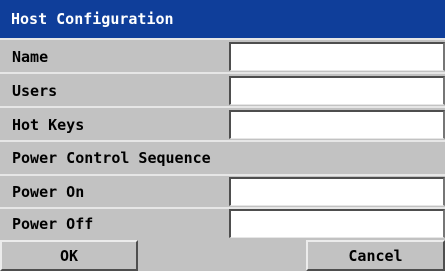 This screenshot has width=445, height=271. Describe the element at coordinates (337, 124) in the screenshot. I see `hot-keys-input` at that location.